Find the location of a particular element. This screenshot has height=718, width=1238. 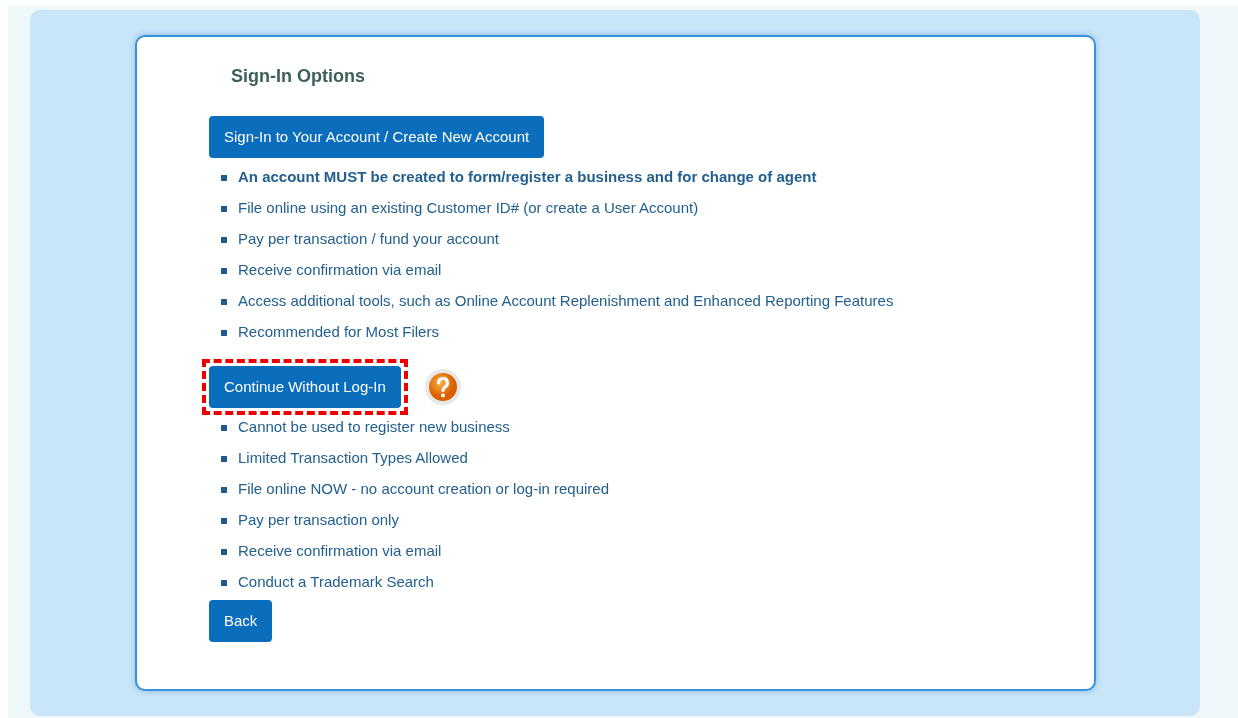

option-text: File online NOW - no account creation or log-in required is located at coordinates (423, 489).